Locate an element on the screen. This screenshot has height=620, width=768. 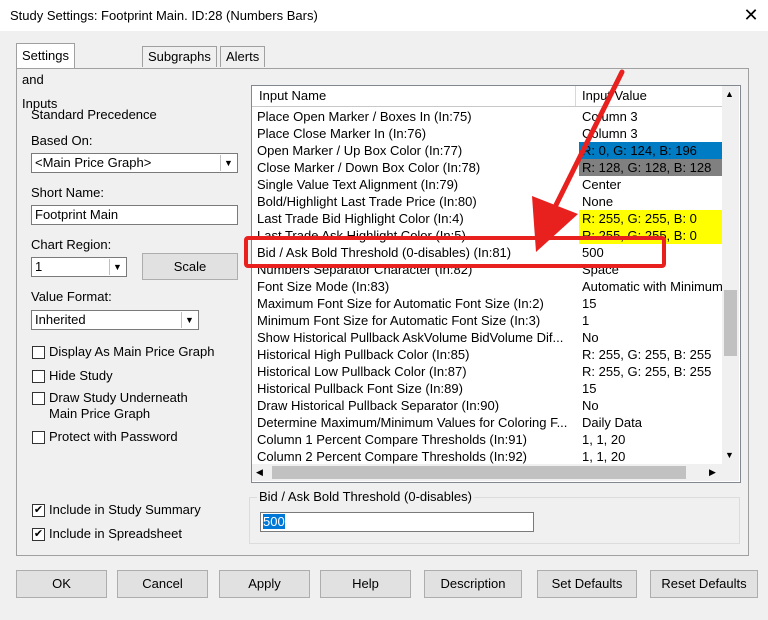
annotation-arrow-icon is located at coordinates (578, 160).